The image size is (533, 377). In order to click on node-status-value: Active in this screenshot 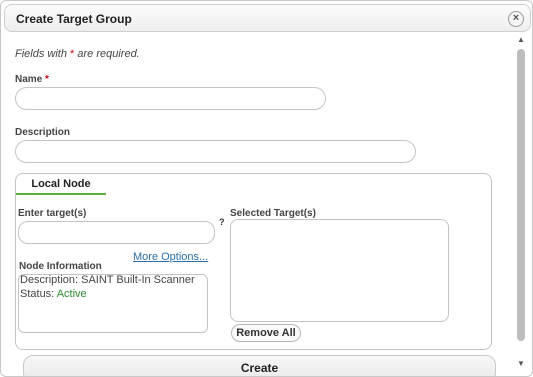, I will do `click(71, 294)`.